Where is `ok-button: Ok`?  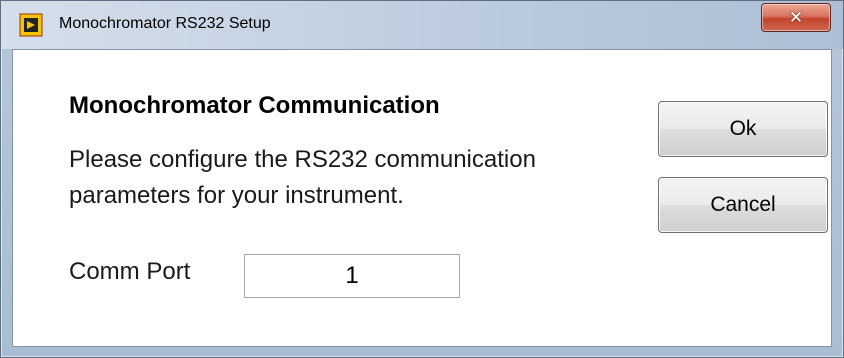 ok-button: Ok is located at coordinates (743, 129).